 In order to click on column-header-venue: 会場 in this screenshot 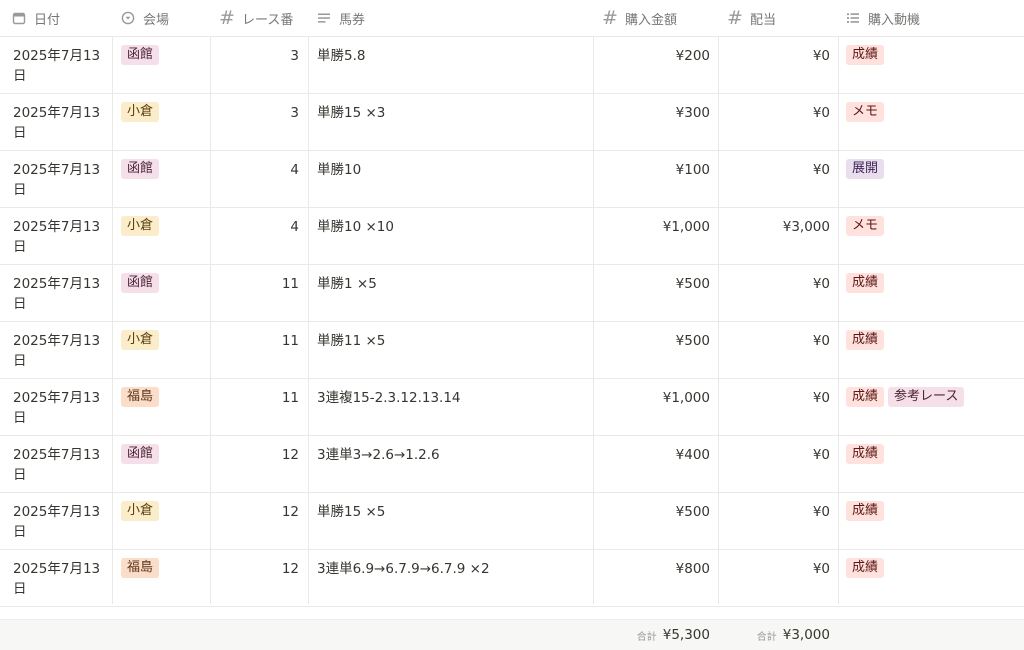, I will do `click(161, 18)`.